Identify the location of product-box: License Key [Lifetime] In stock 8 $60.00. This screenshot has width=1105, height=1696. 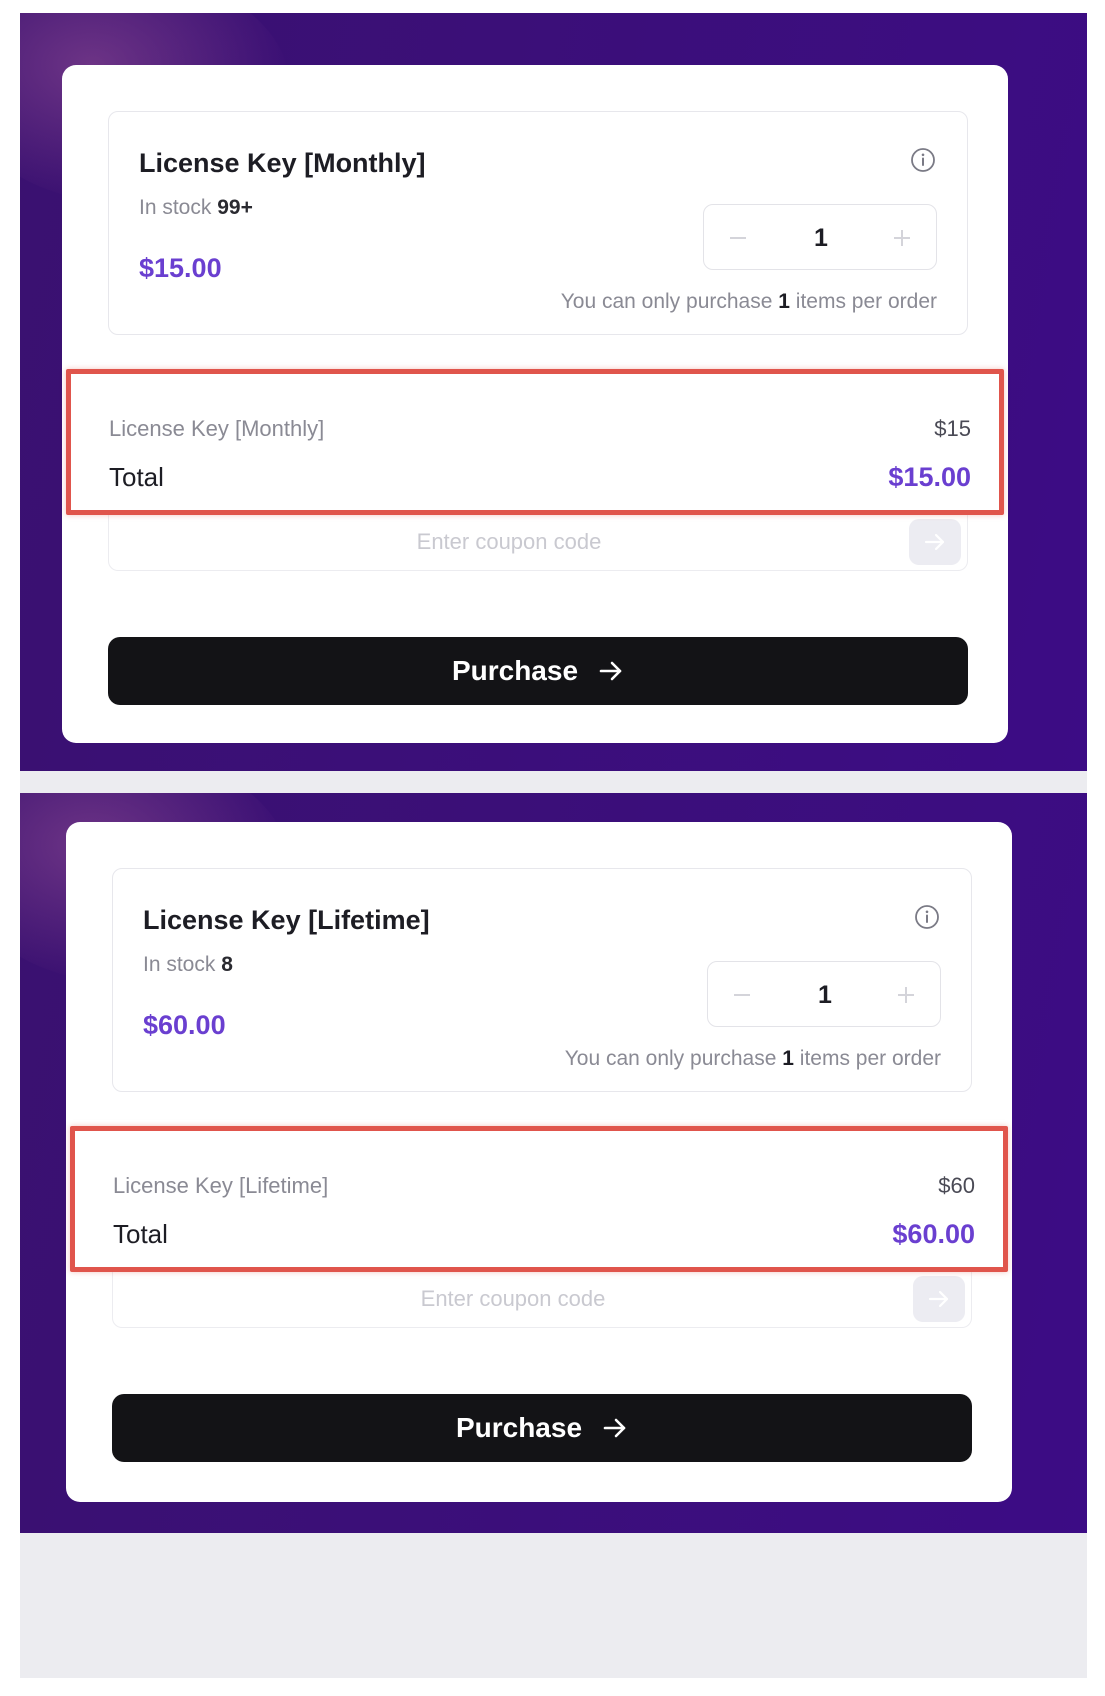
(542, 980).